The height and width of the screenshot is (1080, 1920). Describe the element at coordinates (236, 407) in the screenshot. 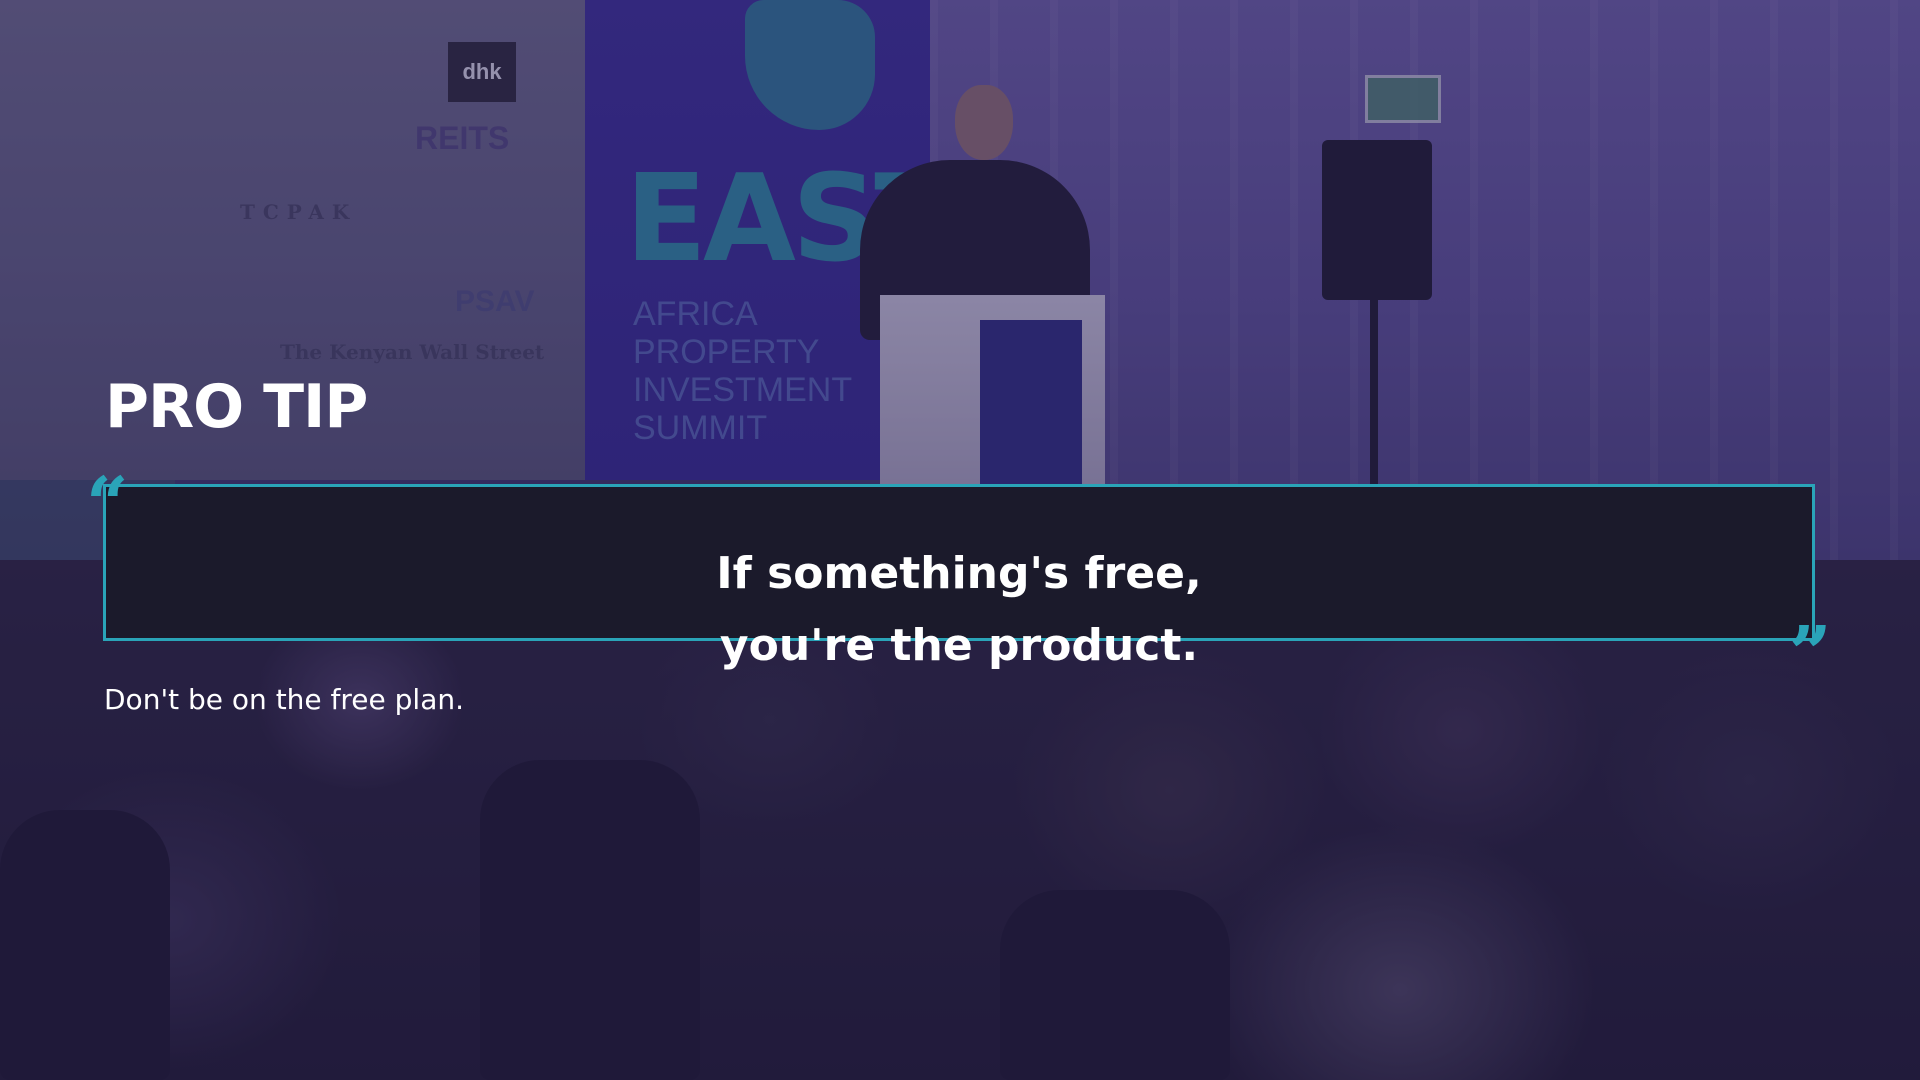

I see `slide-title: PRO TIP` at that location.